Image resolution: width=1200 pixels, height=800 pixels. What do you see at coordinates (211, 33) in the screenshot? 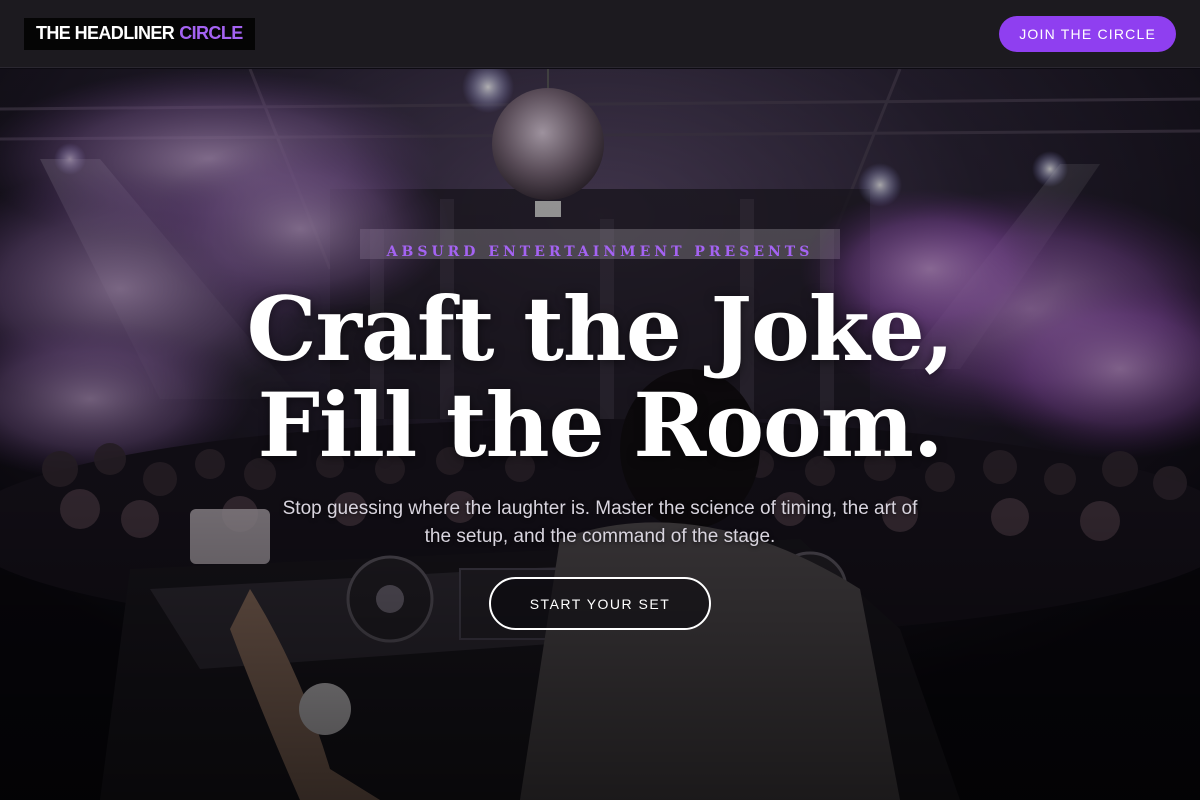
I see `logo-accent-text: CIRCLE` at bounding box center [211, 33].